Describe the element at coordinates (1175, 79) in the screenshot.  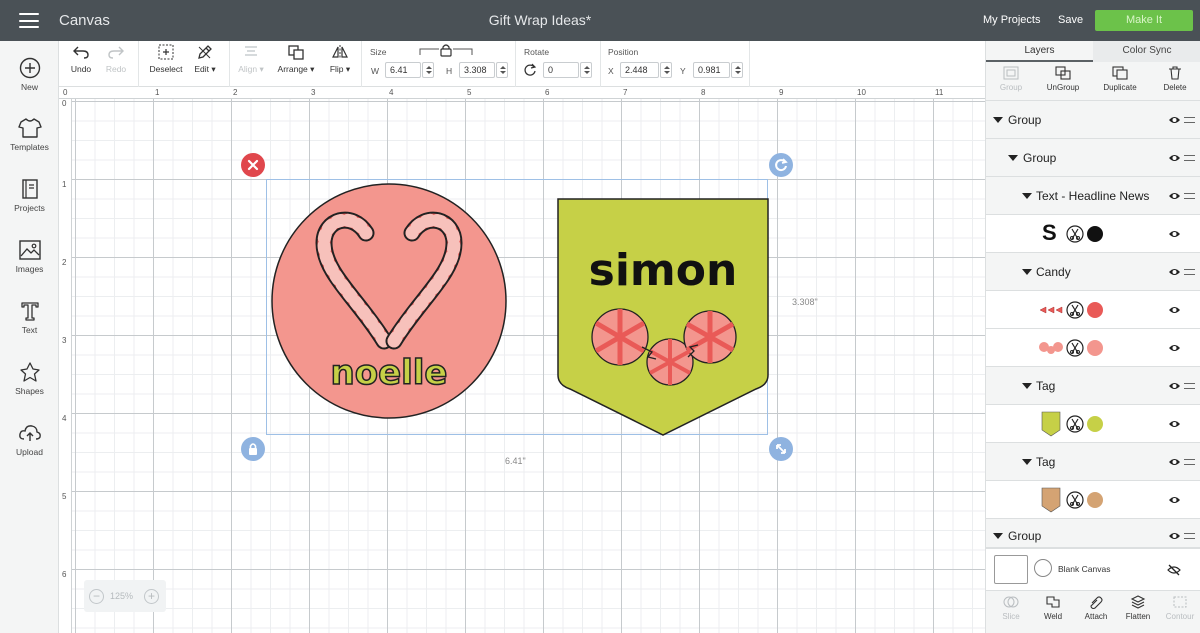
I see `delete-button: Delete` at that location.